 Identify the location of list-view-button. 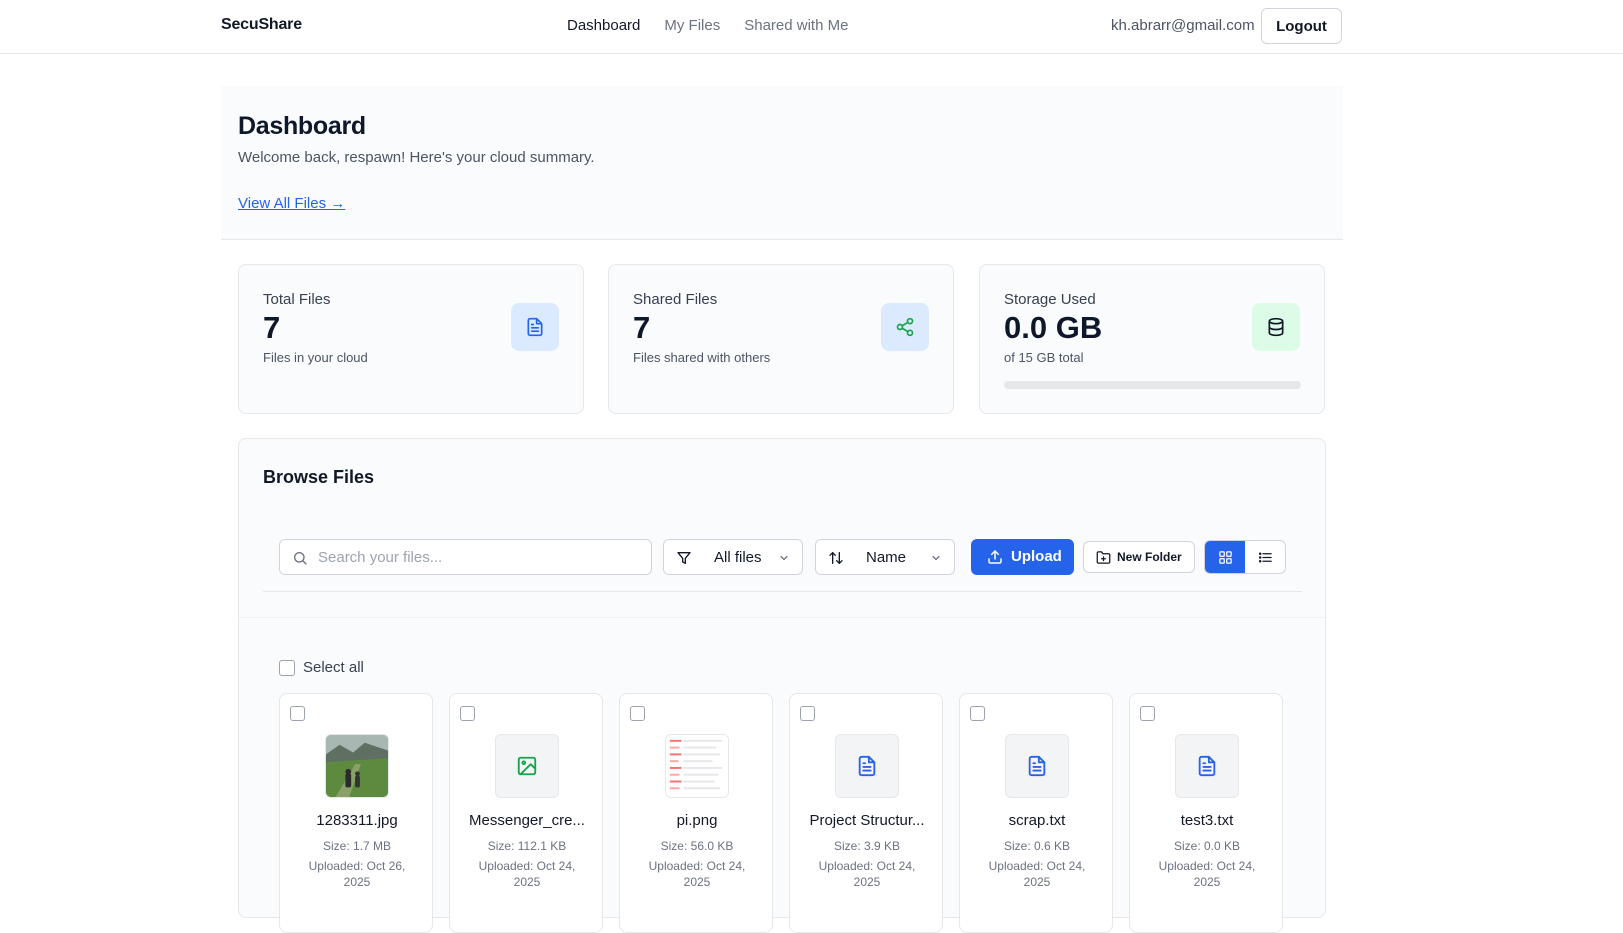
(1265, 557).